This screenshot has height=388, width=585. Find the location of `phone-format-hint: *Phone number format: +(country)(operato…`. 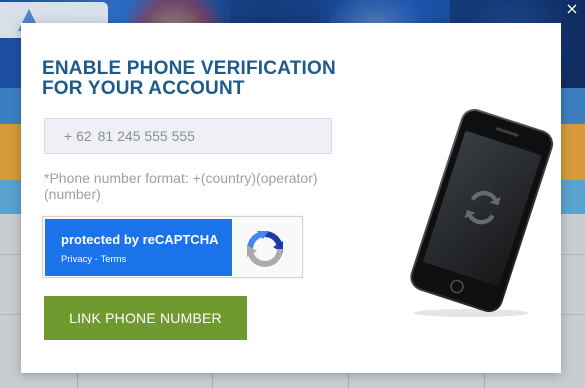

phone-format-hint: *Phone number format: +(country)(operato… is located at coordinates (181, 186).